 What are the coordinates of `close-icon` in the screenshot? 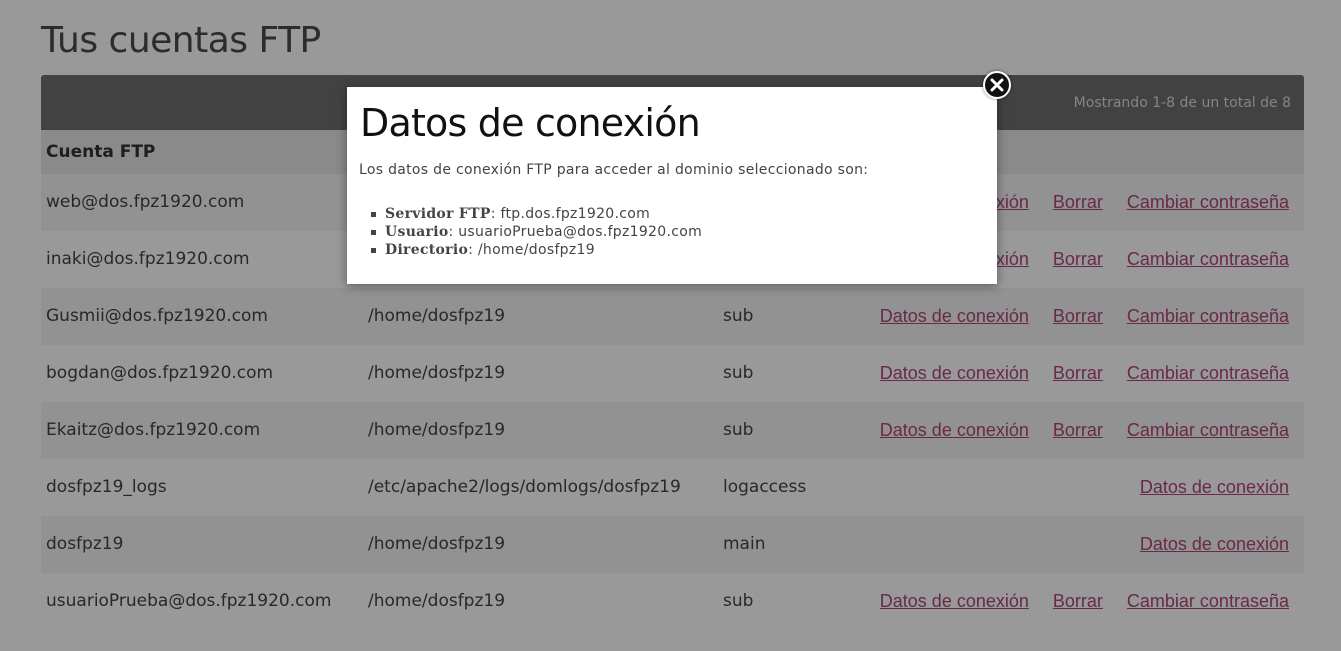 It's located at (997, 85).